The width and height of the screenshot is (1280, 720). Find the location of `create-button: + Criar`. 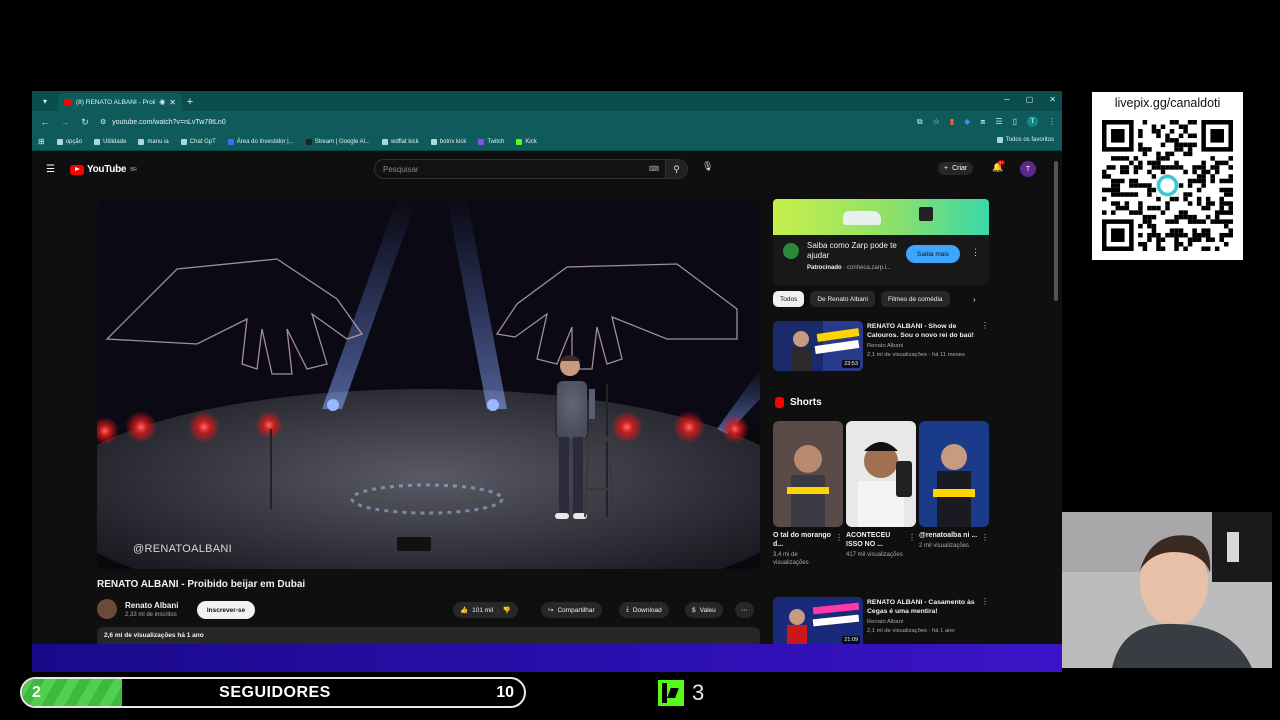

create-button: + Criar is located at coordinates (956, 168).